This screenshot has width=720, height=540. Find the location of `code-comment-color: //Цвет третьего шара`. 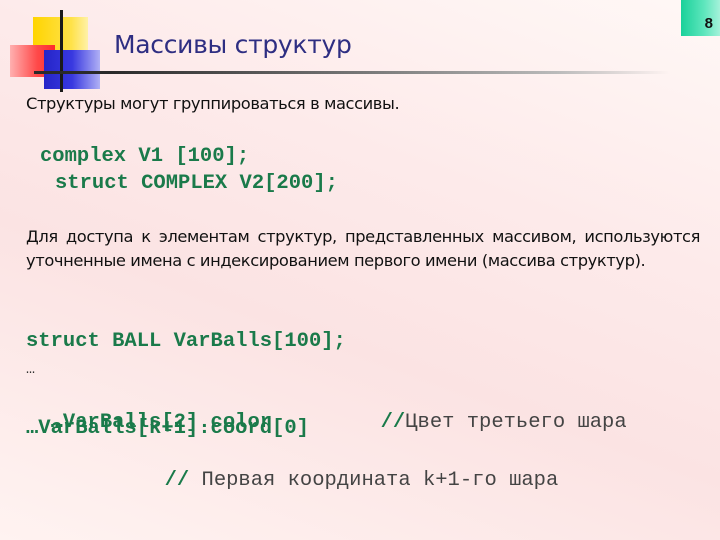

code-comment-color: //Цвет третьего шара is located at coordinates (491, 411).